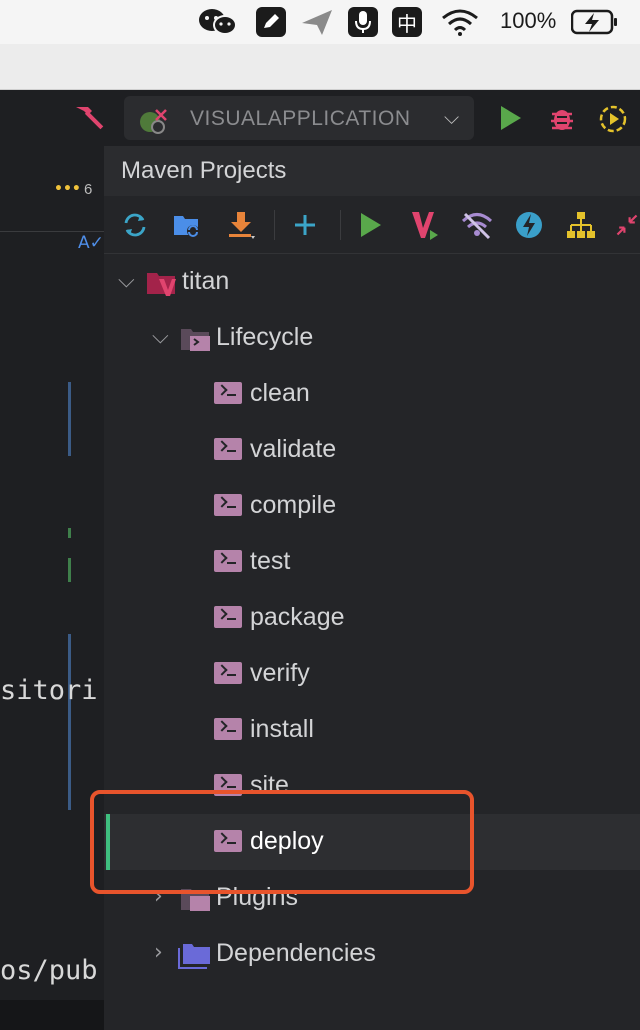  What do you see at coordinates (320, 67) in the screenshot?
I see `window-toolbar` at bounding box center [320, 67].